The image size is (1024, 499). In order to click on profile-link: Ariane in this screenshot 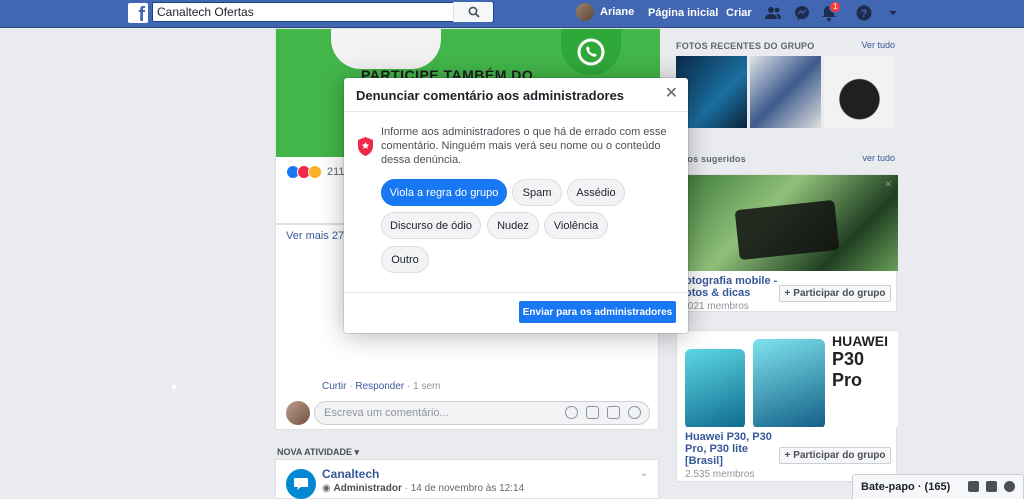, I will do `click(605, 12)`.